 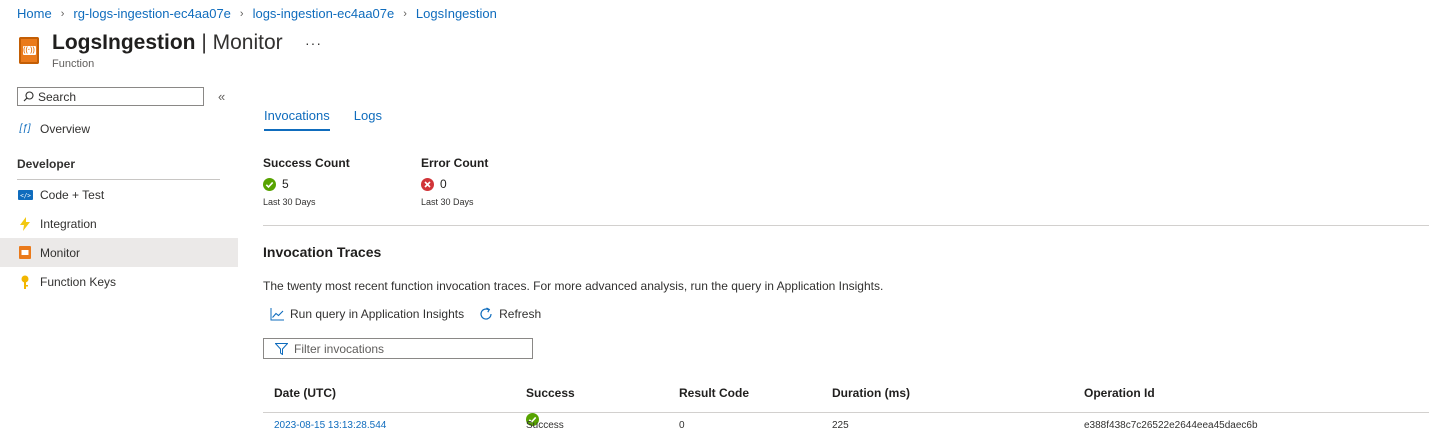 What do you see at coordinates (398, 348) in the screenshot?
I see `filter-invocations-input: Filter invocations` at bounding box center [398, 348].